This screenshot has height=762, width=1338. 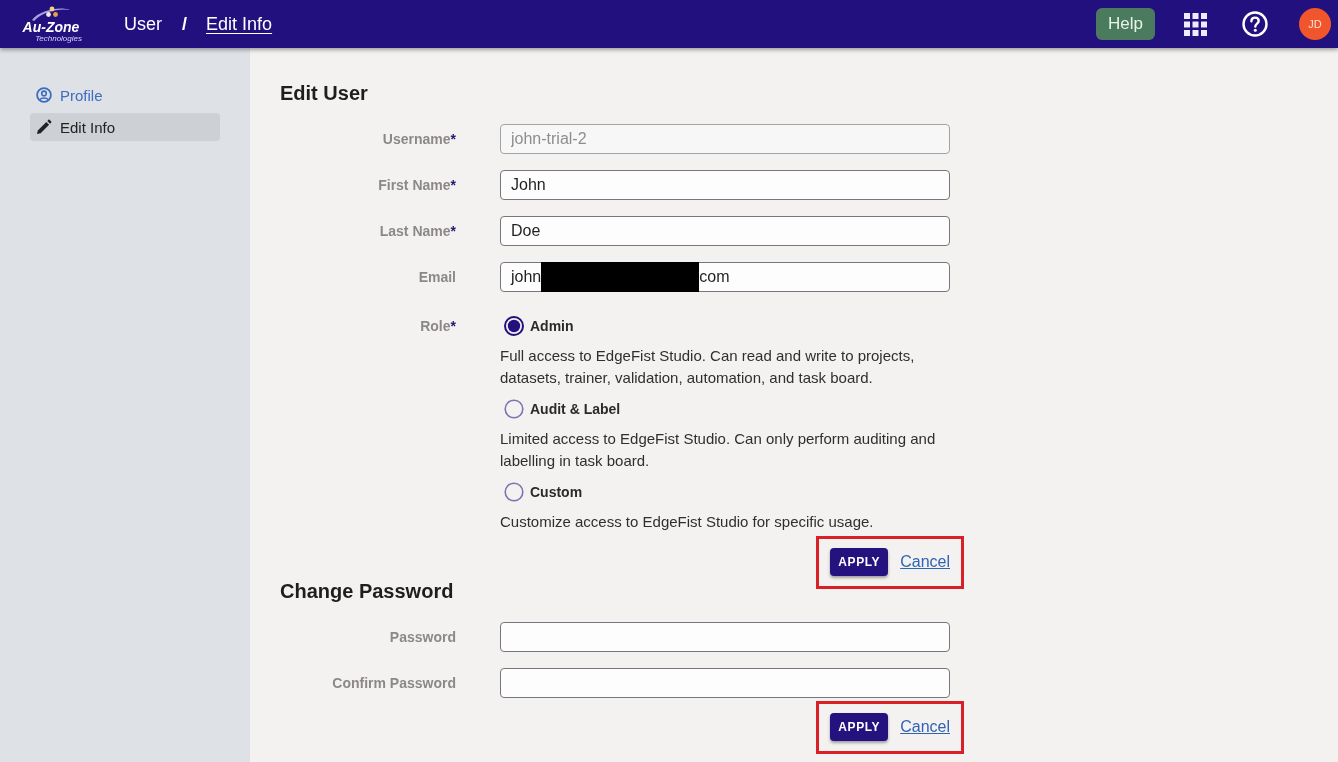 What do you see at coordinates (437, 277) in the screenshot?
I see `field-label: Email` at bounding box center [437, 277].